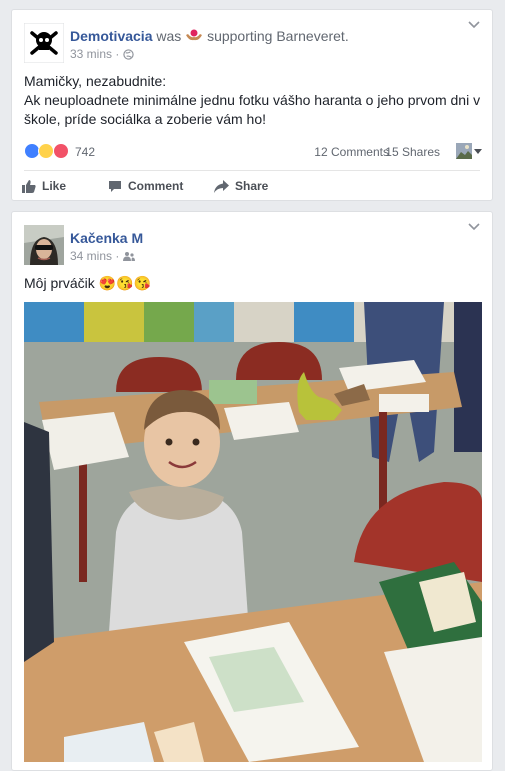 Image resolution: width=505 pixels, height=771 pixels. I want to click on skull-crossbones-icon, so click(44, 43).